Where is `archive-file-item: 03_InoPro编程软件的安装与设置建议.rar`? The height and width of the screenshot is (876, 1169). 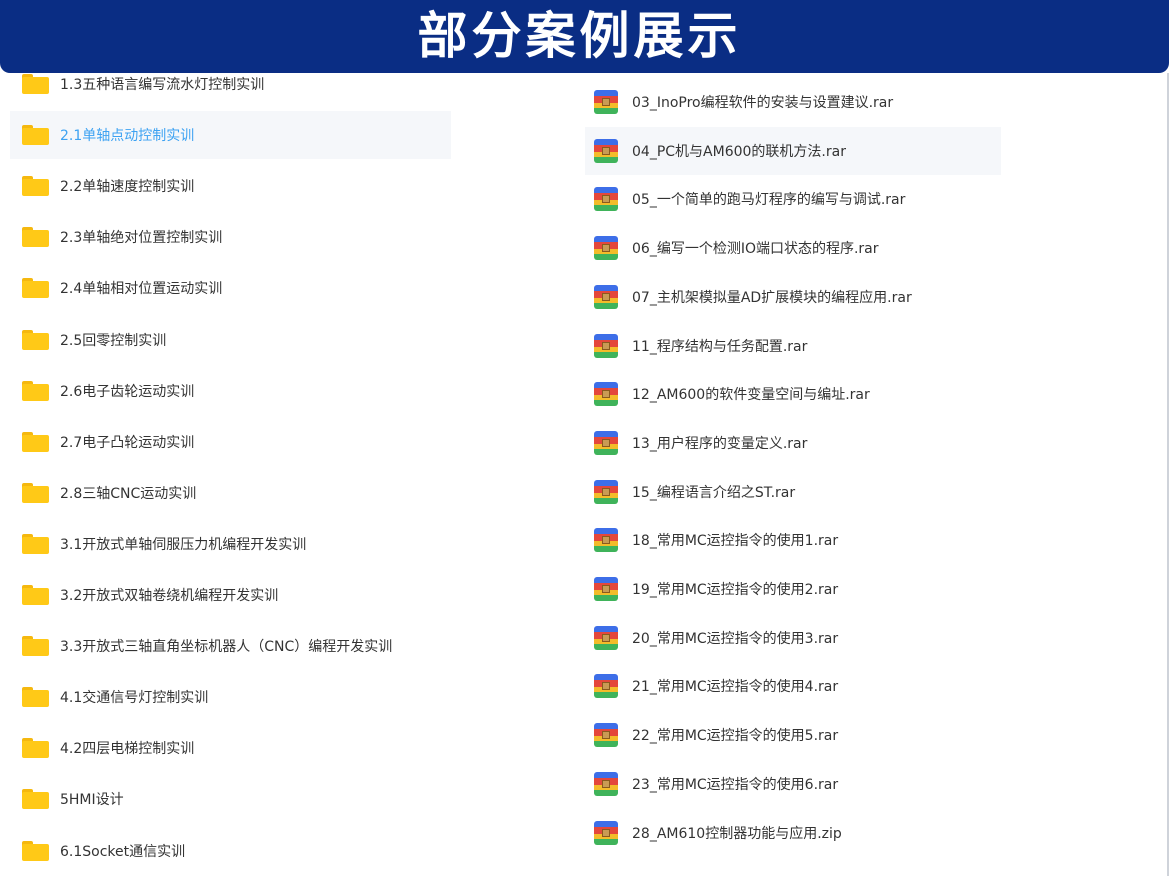 archive-file-item: 03_InoPro编程软件的安装与设置建议.rar is located at coordinates (793, 102).